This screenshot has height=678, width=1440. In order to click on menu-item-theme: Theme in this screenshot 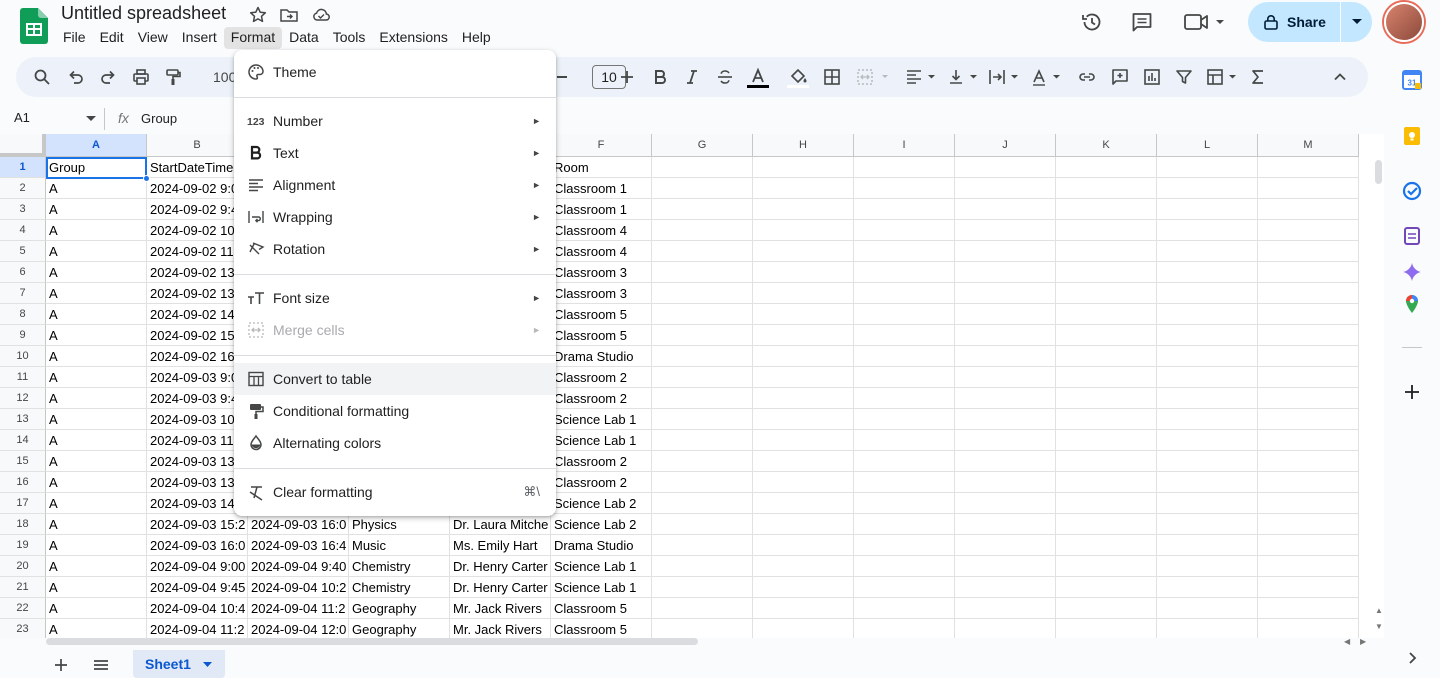, I will do `click(395, 72)`.